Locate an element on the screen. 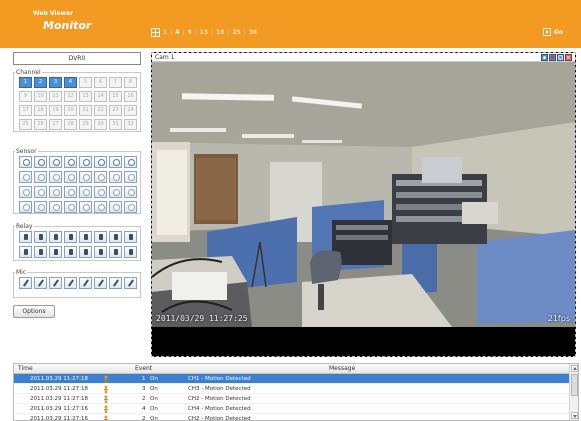 The image size is (581, 421). channel-button: 1 is located at coordinates (25, 82).